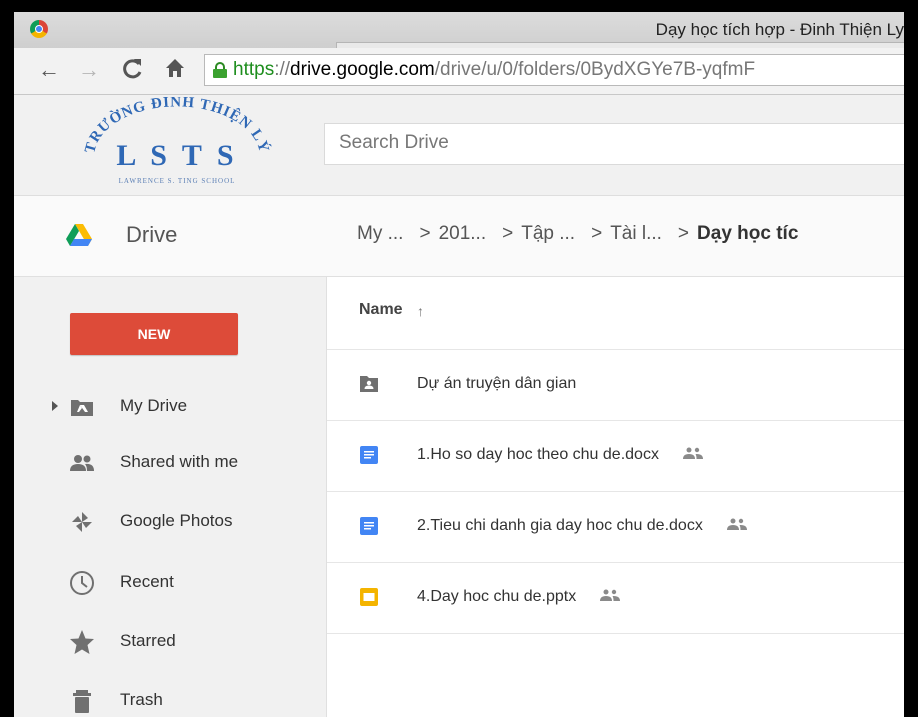 This screenshot has width=918, height=717. What do you see at coordinates (176, 155) in the screenshot?
I see `logo-letters: L S T S` at bounding box center [176, 155].